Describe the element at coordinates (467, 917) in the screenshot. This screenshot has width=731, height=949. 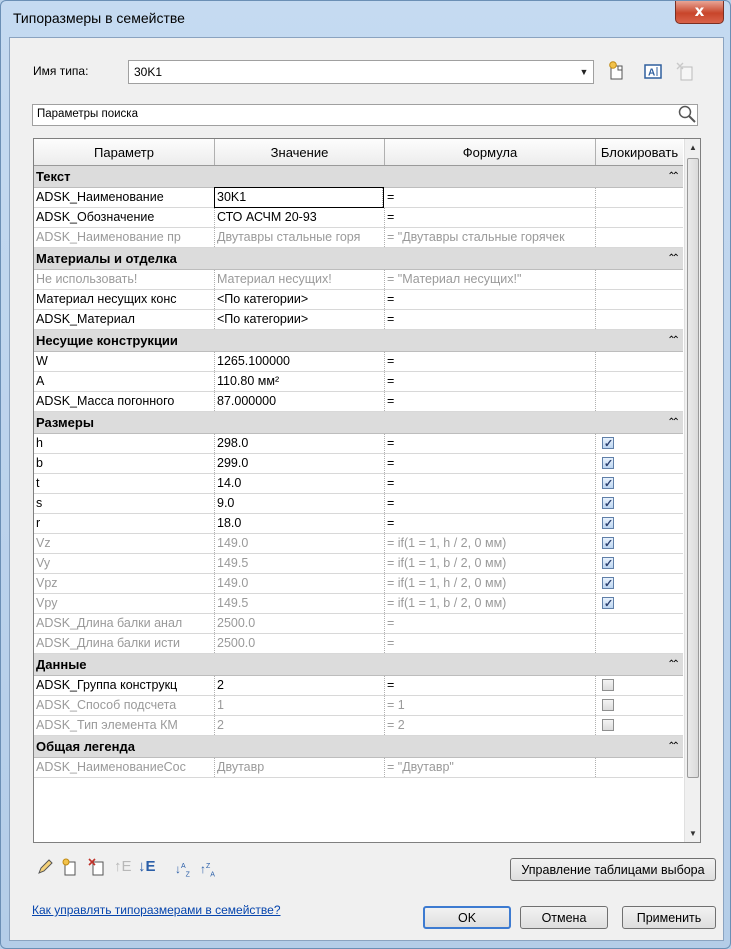
I see `ok-button: OK` at that location.